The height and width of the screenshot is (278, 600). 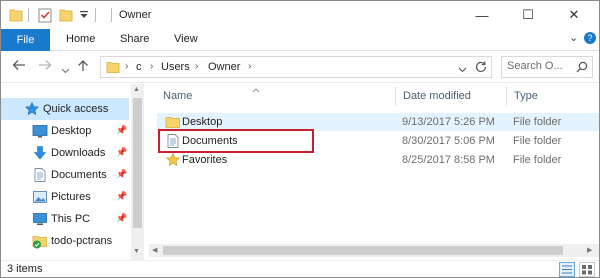 I want to click on nav-item-label: Quick access, so click(x=76, y=109).